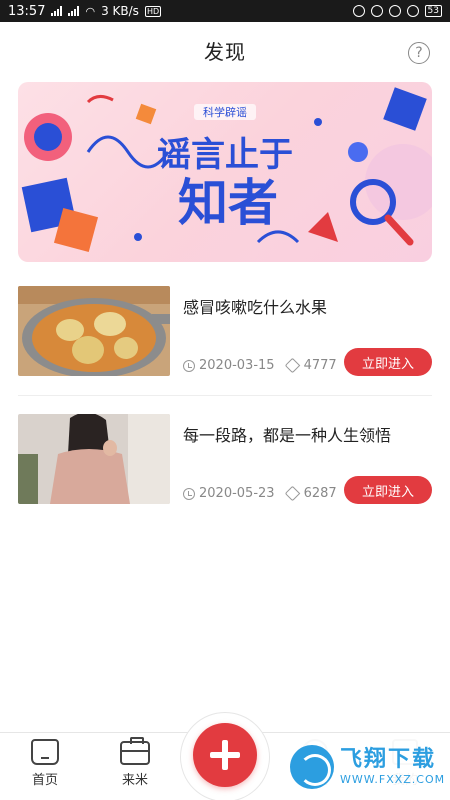  Describe the element at coordinates (27, 11) in the screenshot. I see `status-time: 13:57` at that location.